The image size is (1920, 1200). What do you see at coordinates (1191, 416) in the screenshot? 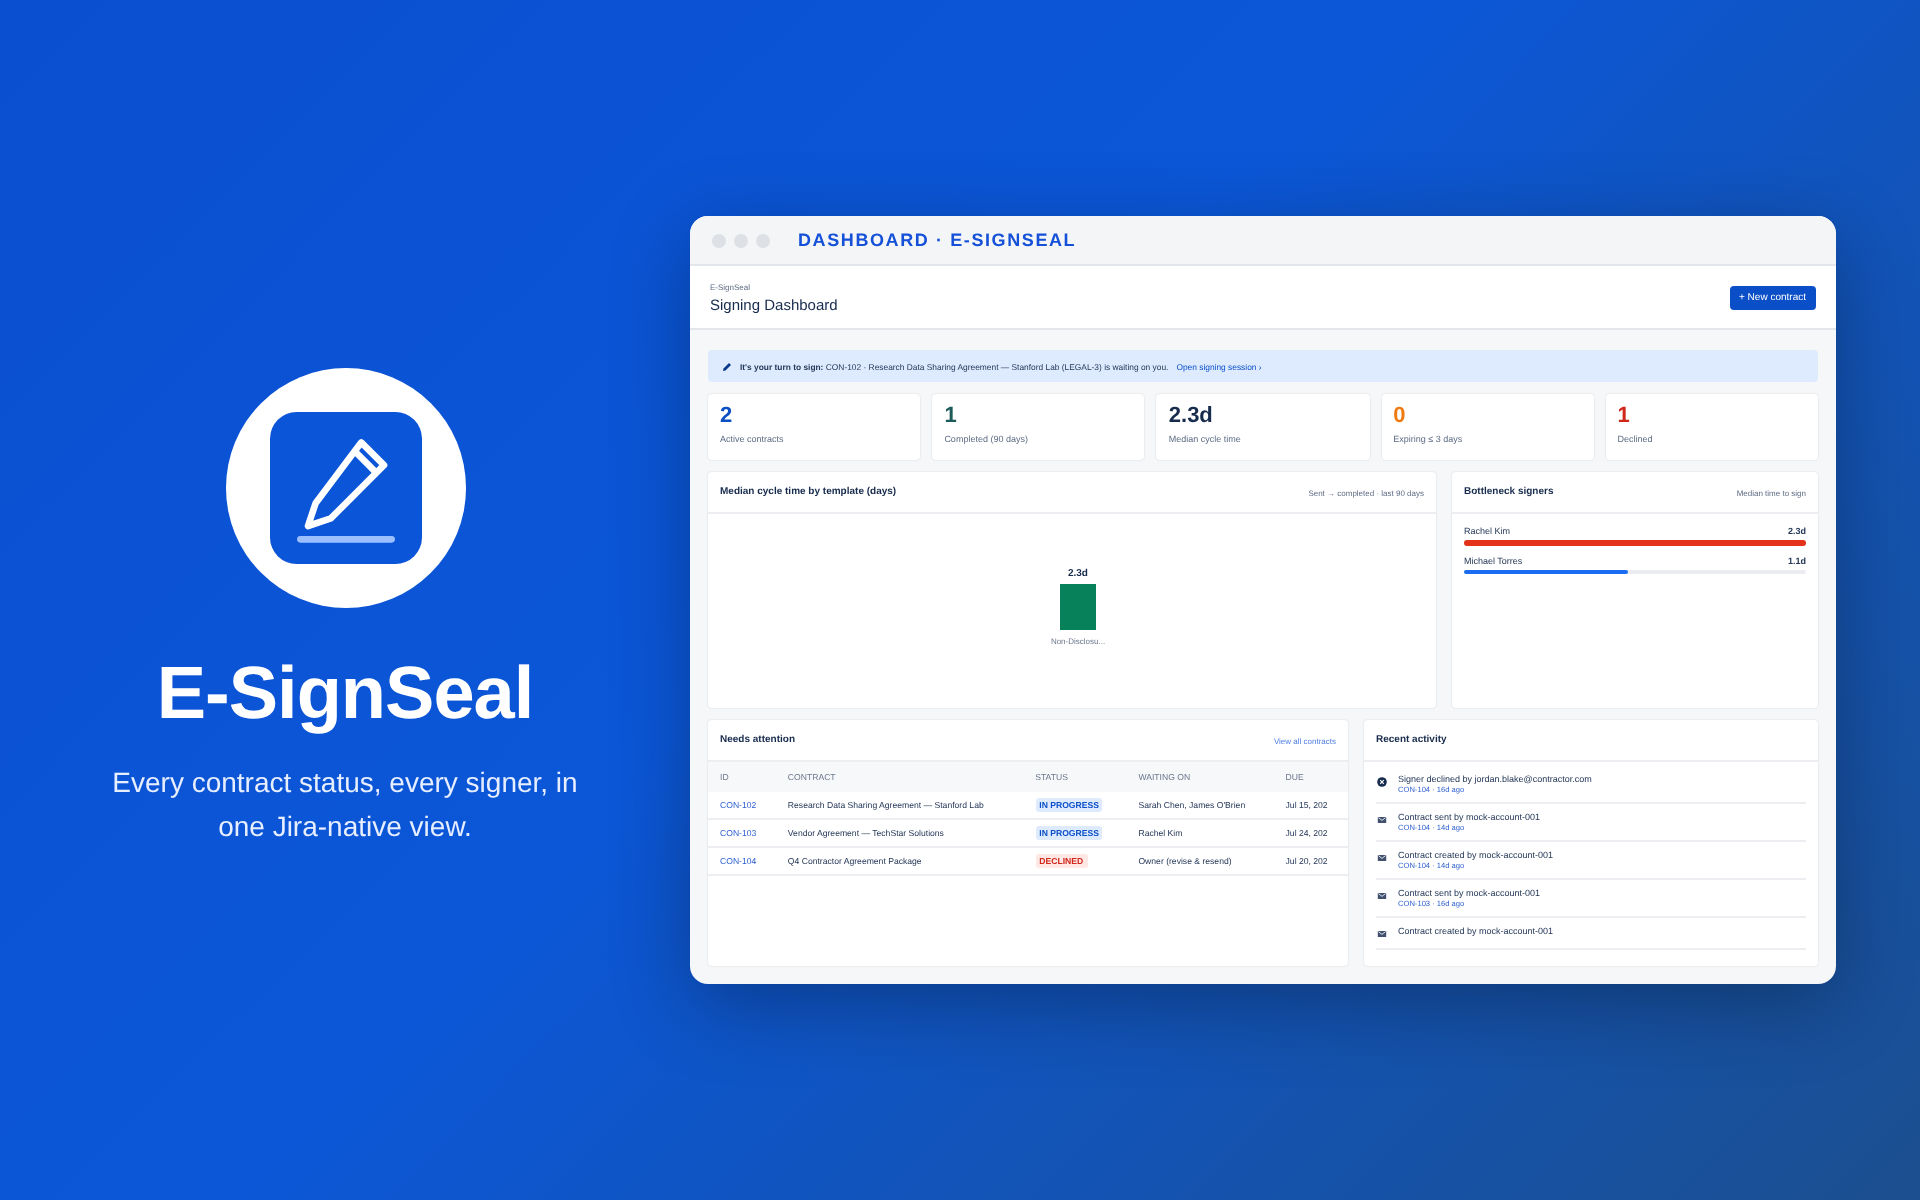
I see `stat-value: 2.3d` at bounding box center [1191, 416].